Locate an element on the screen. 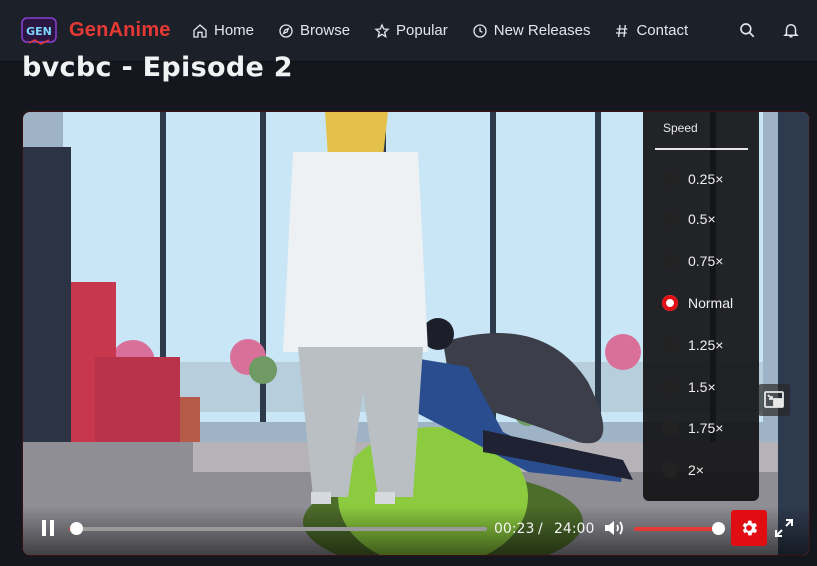  volume-slider is located at coordinates (679, 528).